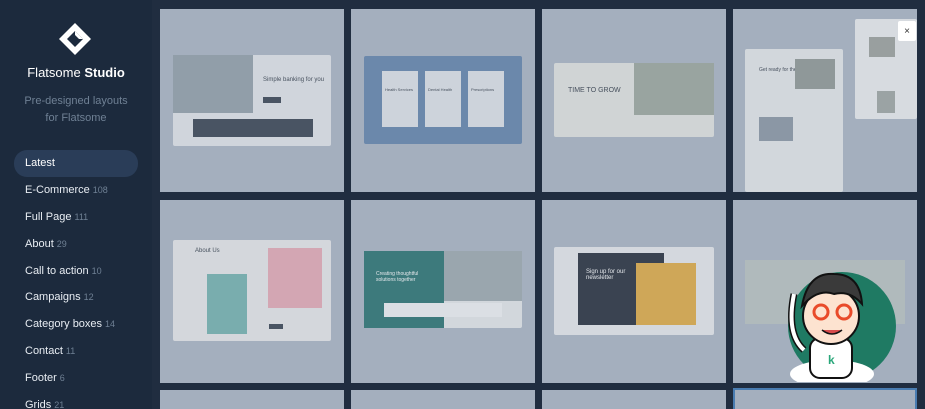 This screenshot has width=925, height=409. What do you see at coordinates (252, 100) in the screenshot?
I see `layout-thumbnail: Simple banking for you` at bounding box center [252, 100].